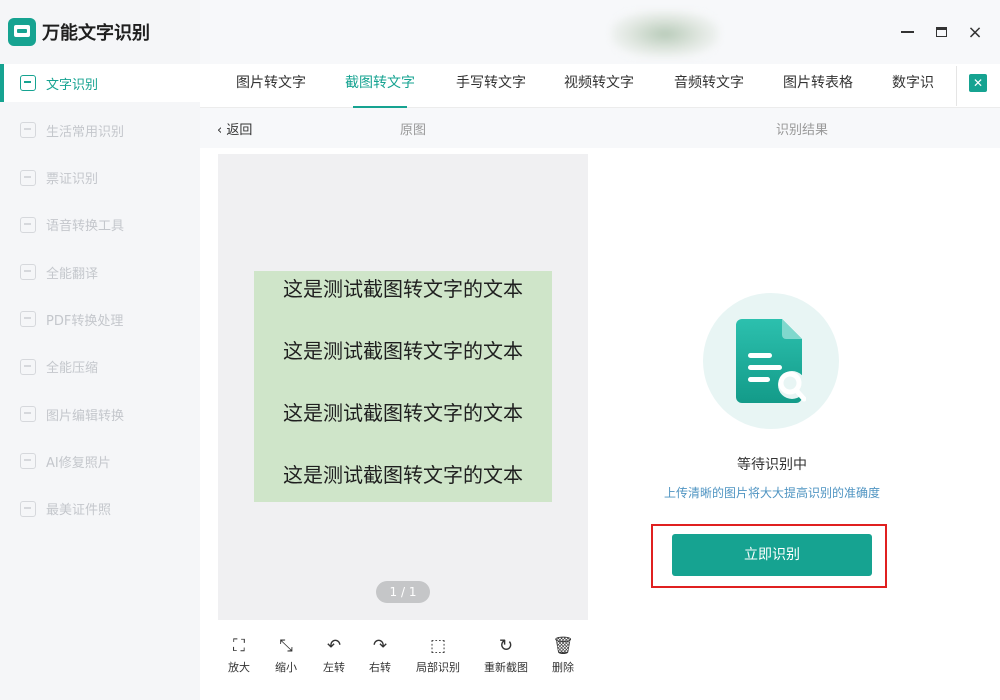 Image resolution: width=1000 pixels, height=700 pixels. I want to click on trash-icon: 🗑, so click(563, 646).